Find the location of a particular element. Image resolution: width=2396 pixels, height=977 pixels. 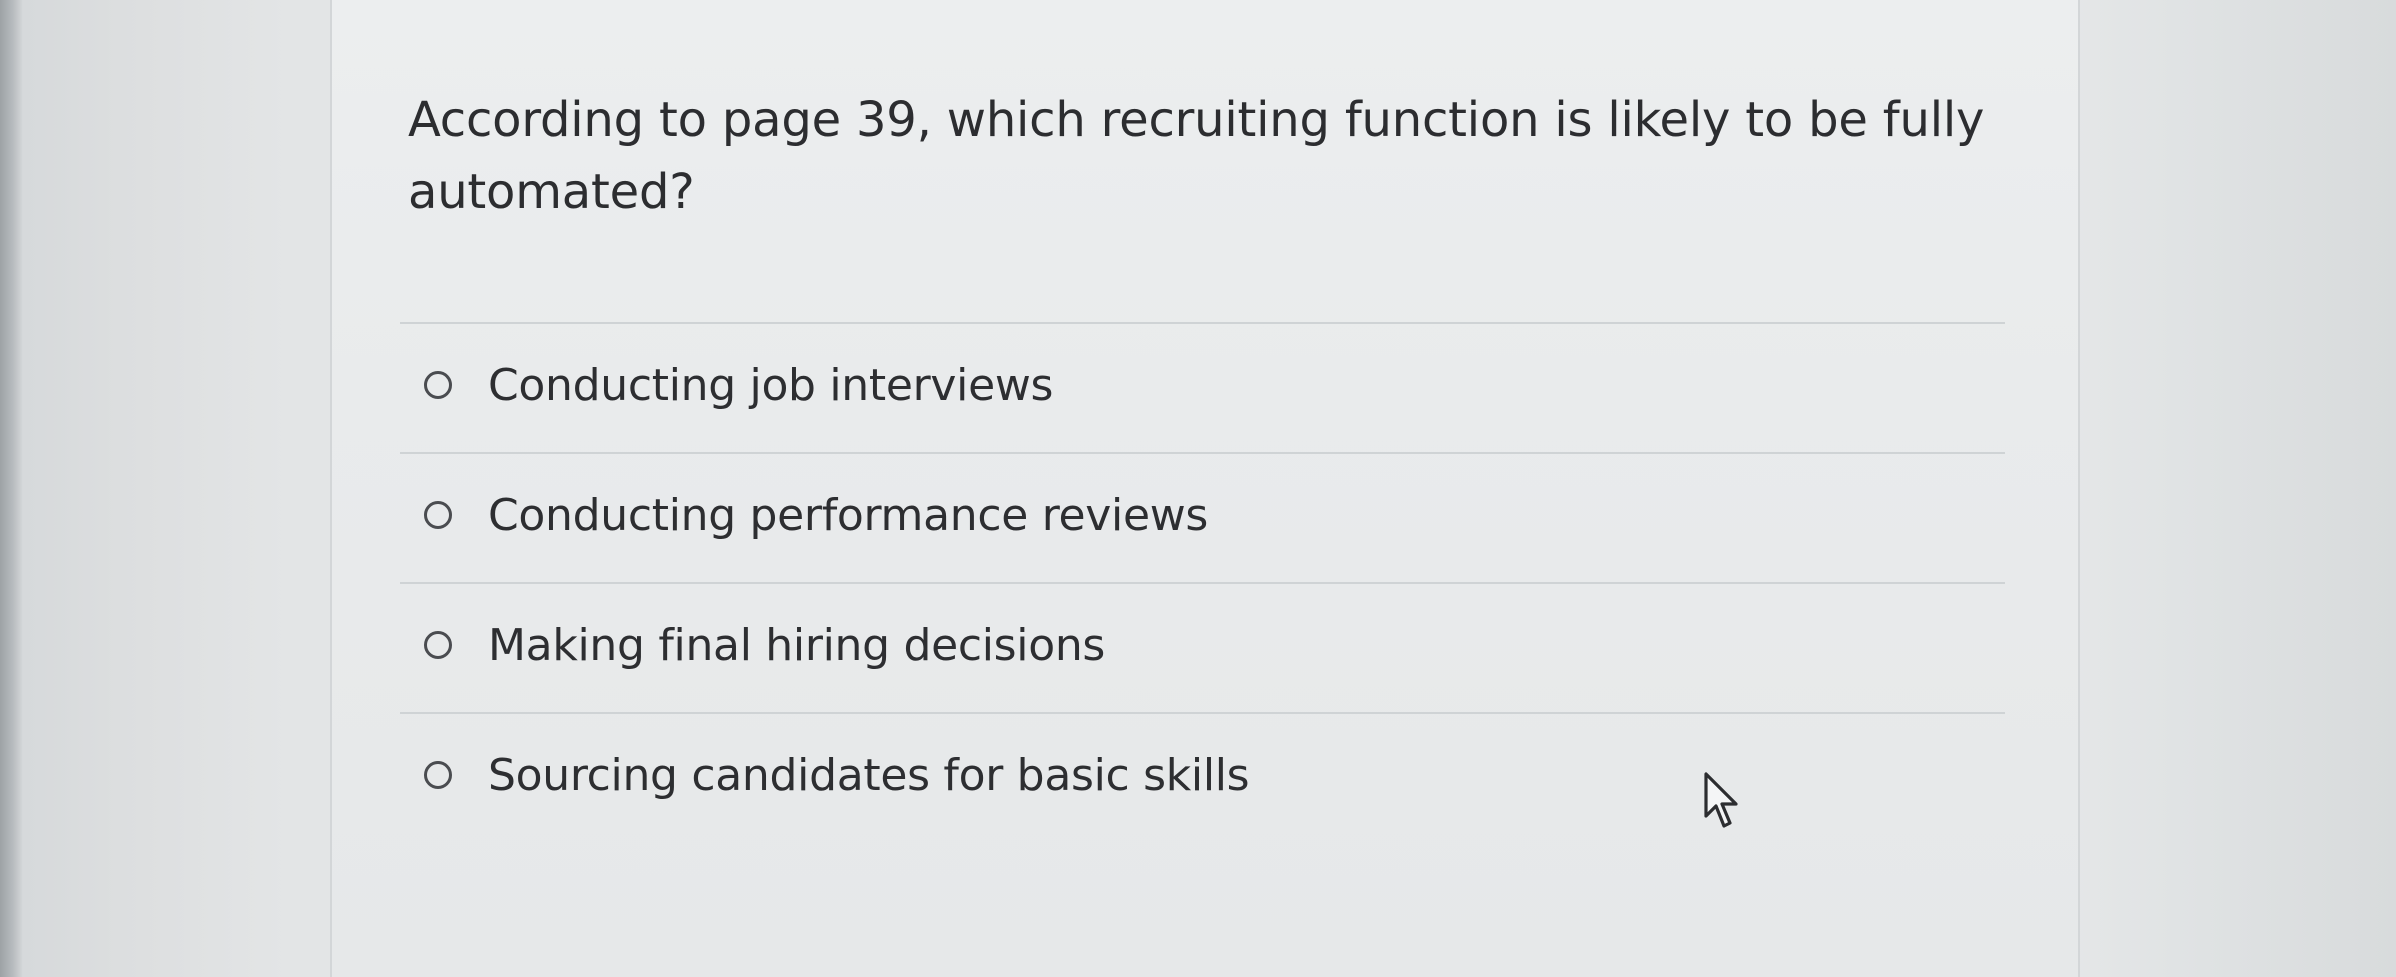

answer-option-2: Conducting performance reviews is located at coordinates (1202, 518).